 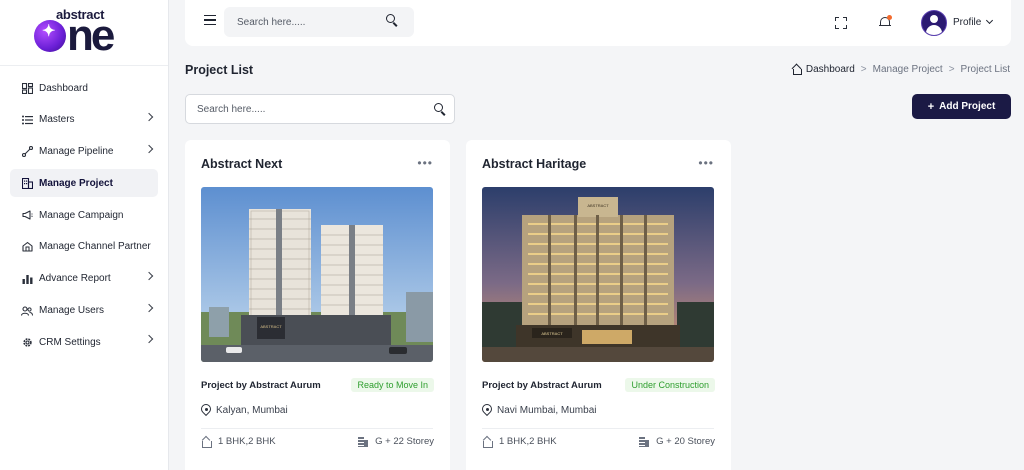 I want to click on list-icon, so click(x=27, y=120).